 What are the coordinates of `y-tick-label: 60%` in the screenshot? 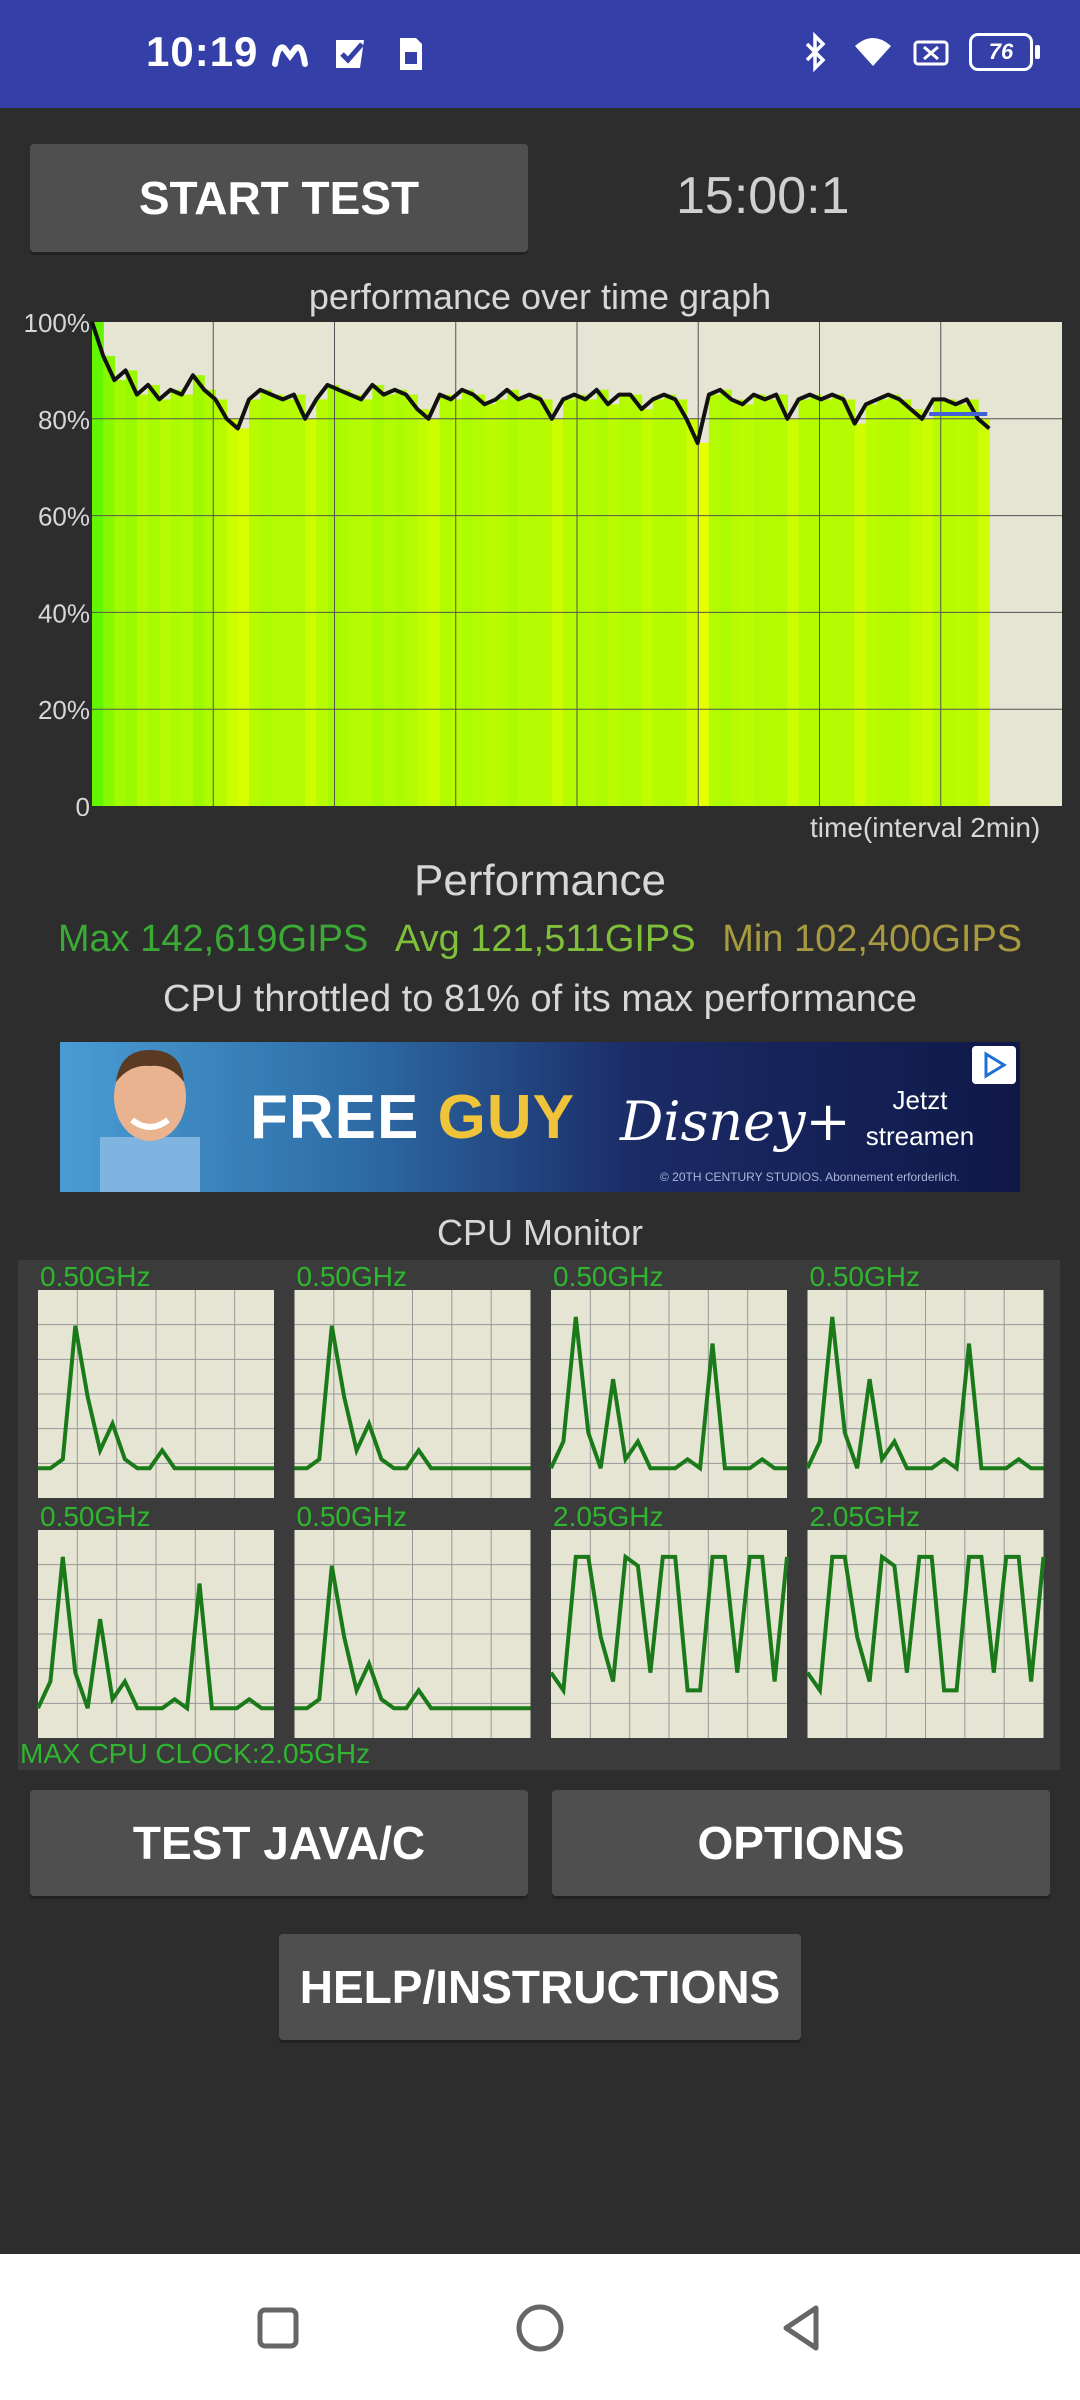 It's located at (64, 517).